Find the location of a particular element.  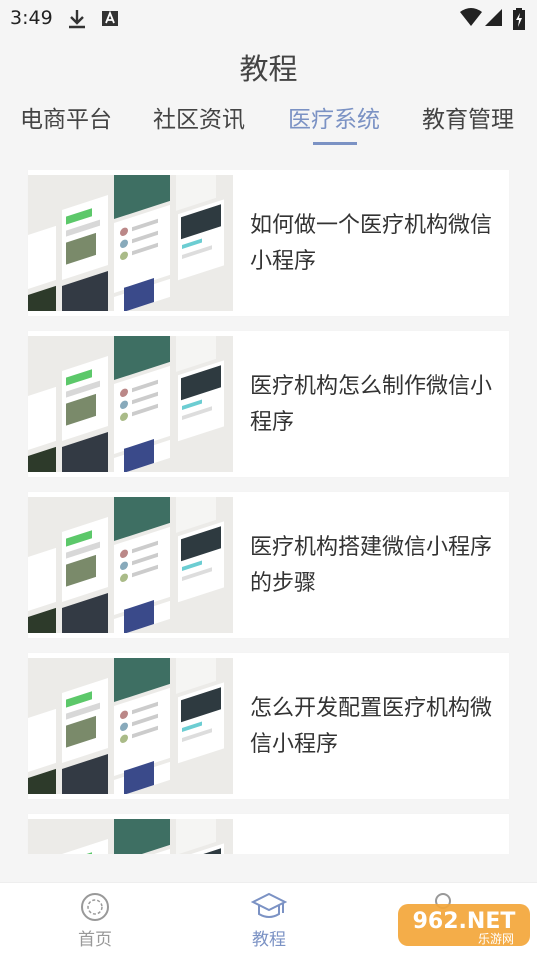

tab-community: 社区资讯 is located at coordinates (199, 117).